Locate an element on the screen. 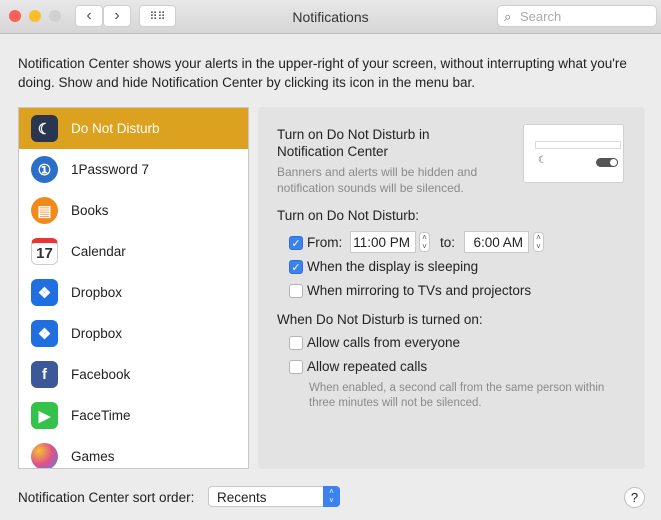  from-checkbox: ✓ is located at coordinates (296, 243).